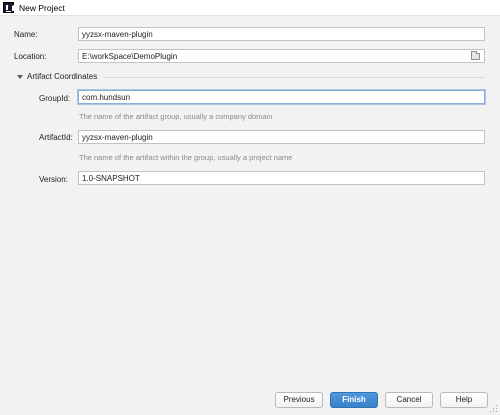 The height and width of the screenshot is (415, 500). I want to click on groupid-label: GroupId:, so click(55, 98).